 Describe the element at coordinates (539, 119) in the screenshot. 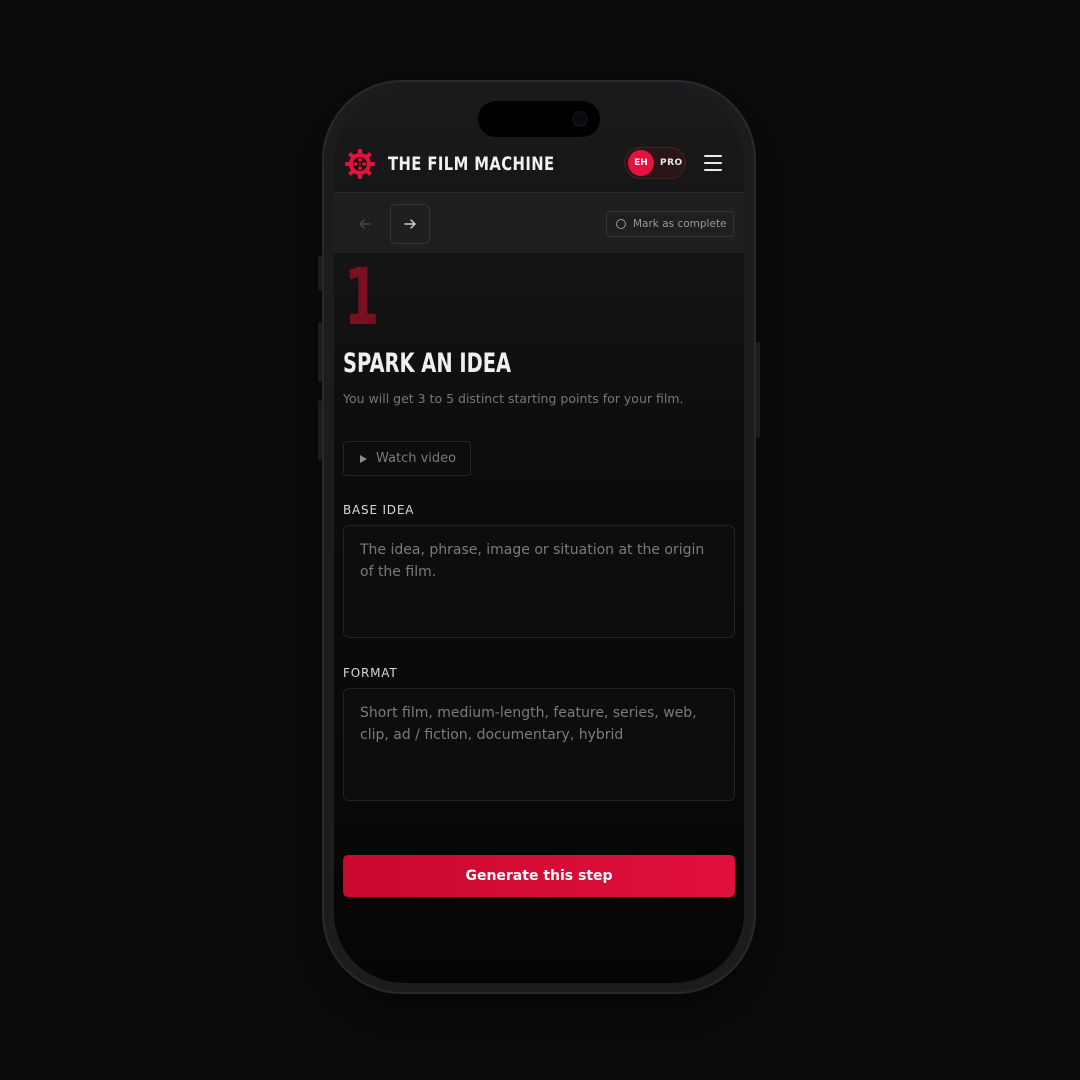

I see `dynamic-island` at that location.